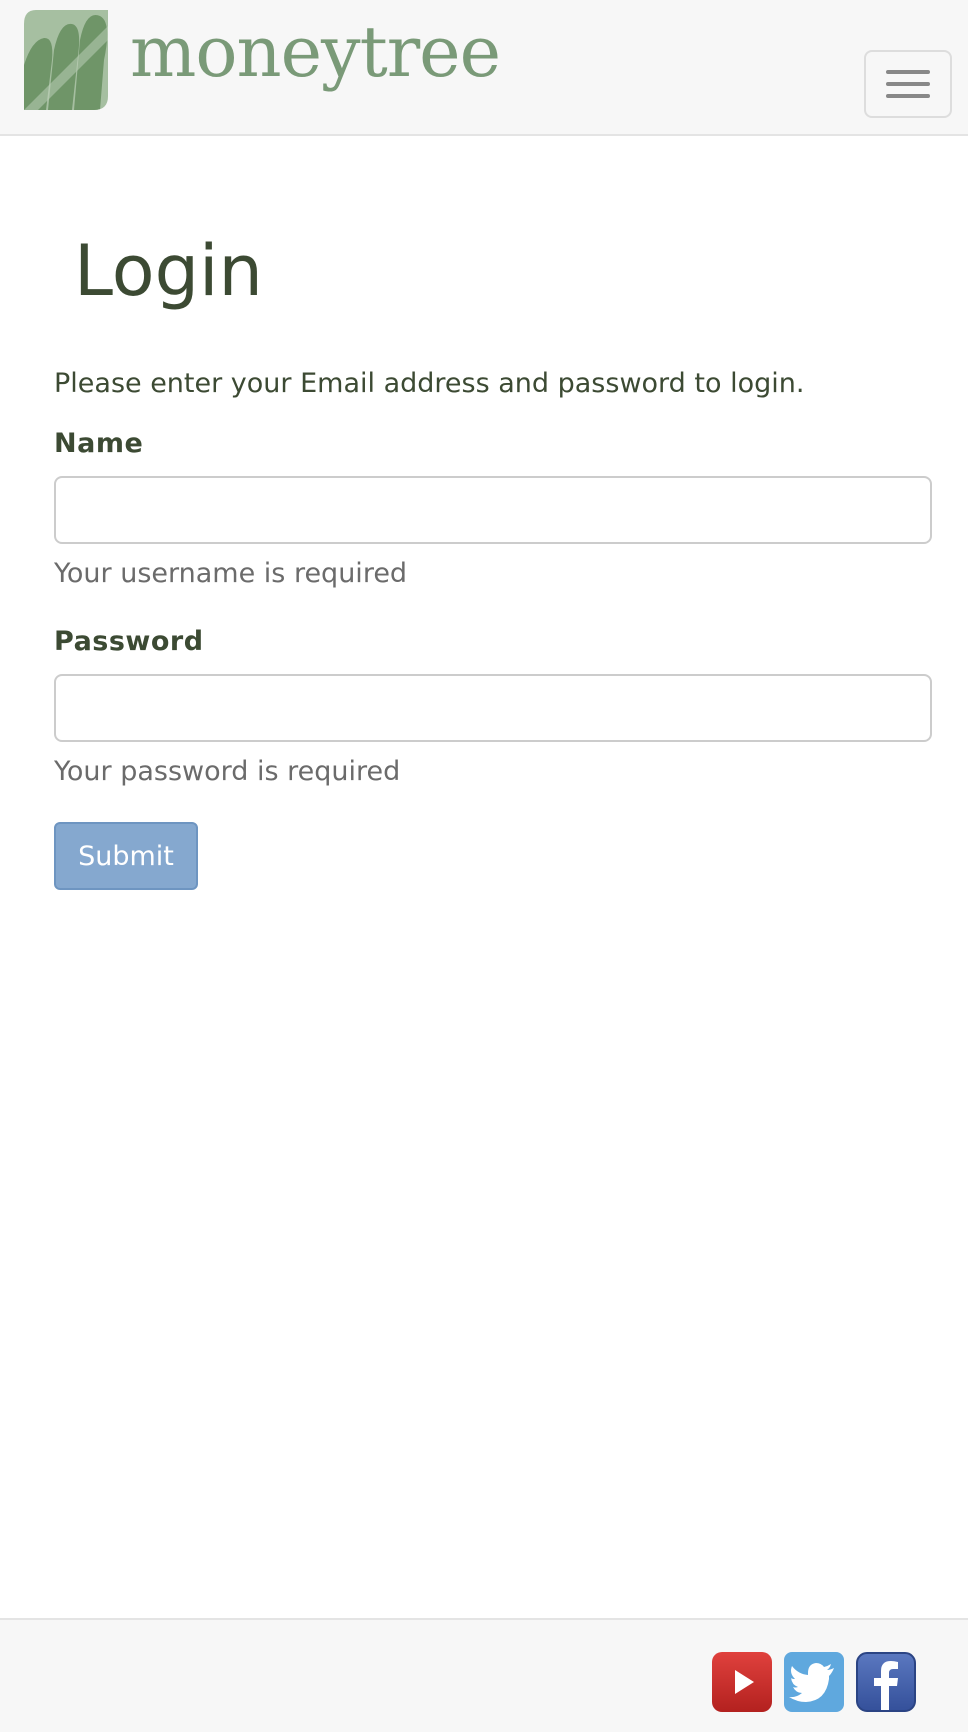  Describe the element at coordinates (231, 573) in the screenshot. I see `name-help-text: Your username is required` at that location.